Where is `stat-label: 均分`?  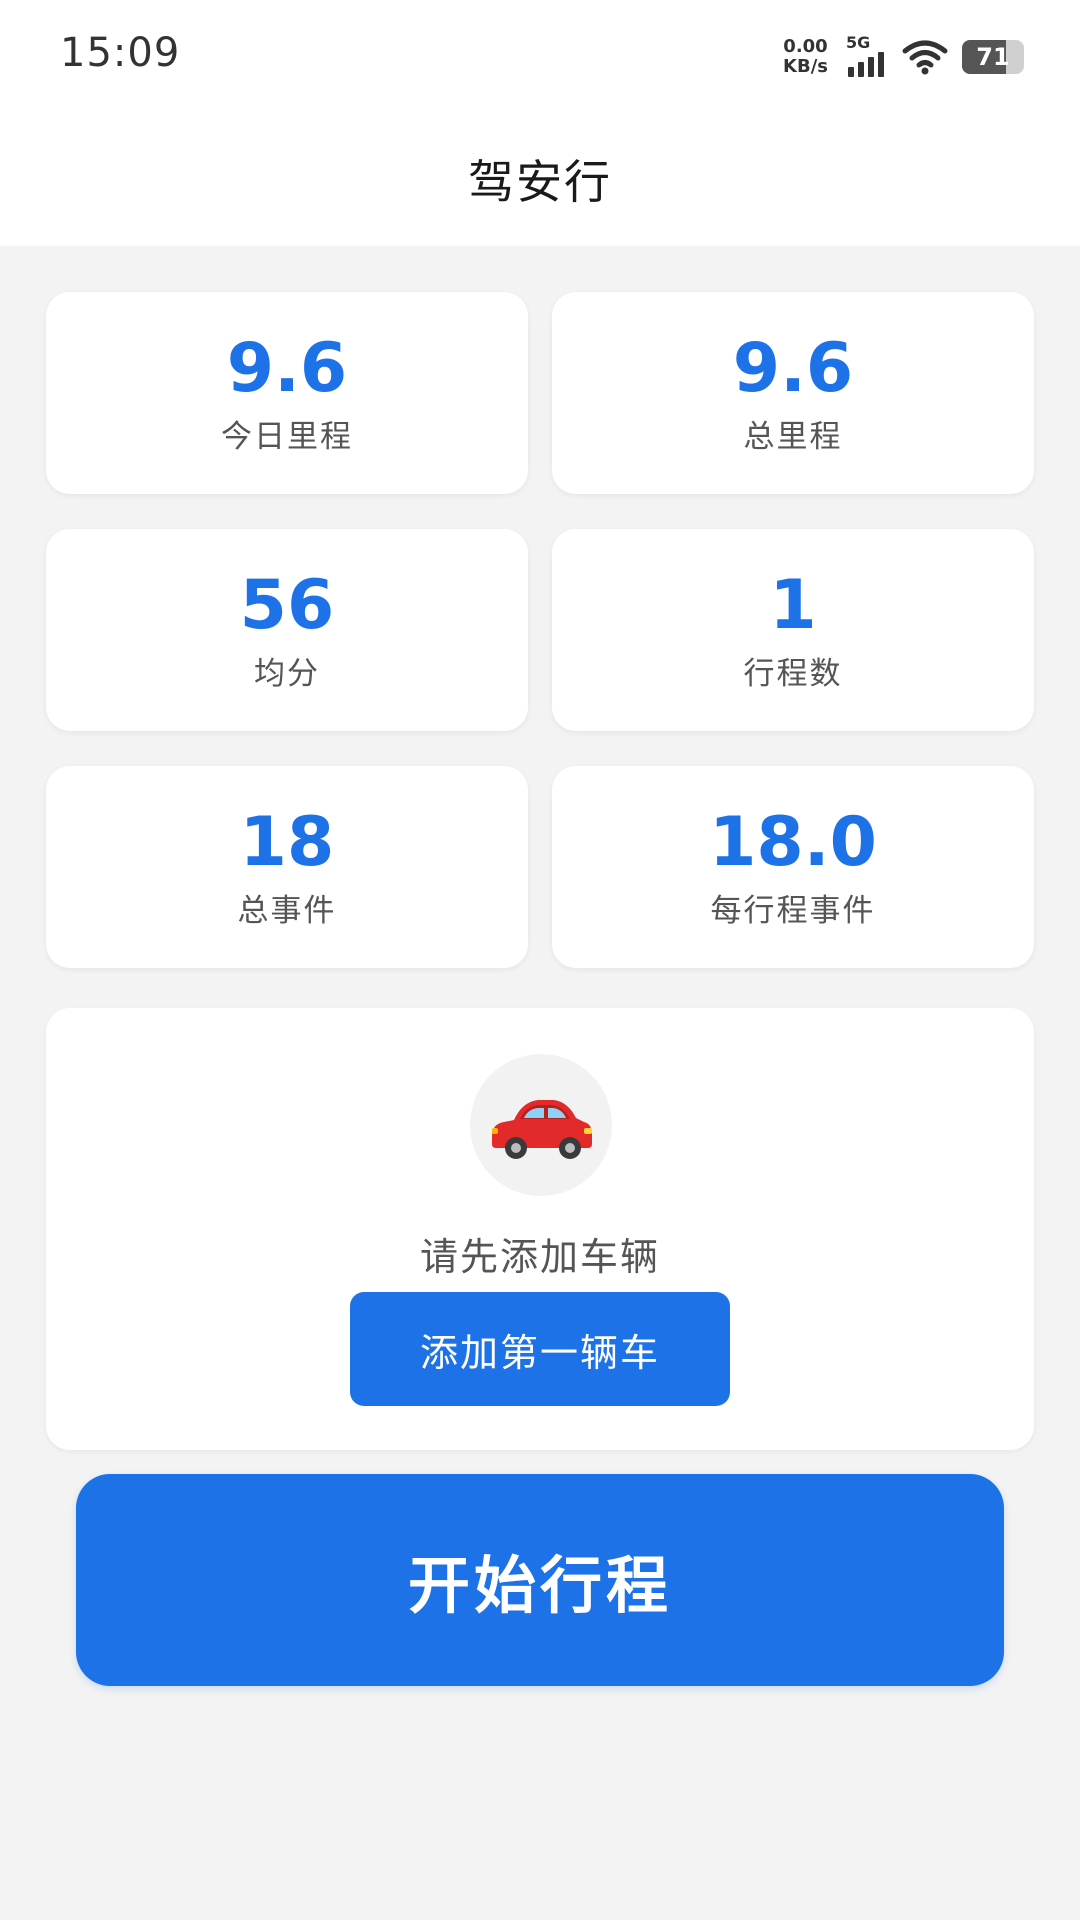
stat-label: 均分 is located at coordinates (287, 673).